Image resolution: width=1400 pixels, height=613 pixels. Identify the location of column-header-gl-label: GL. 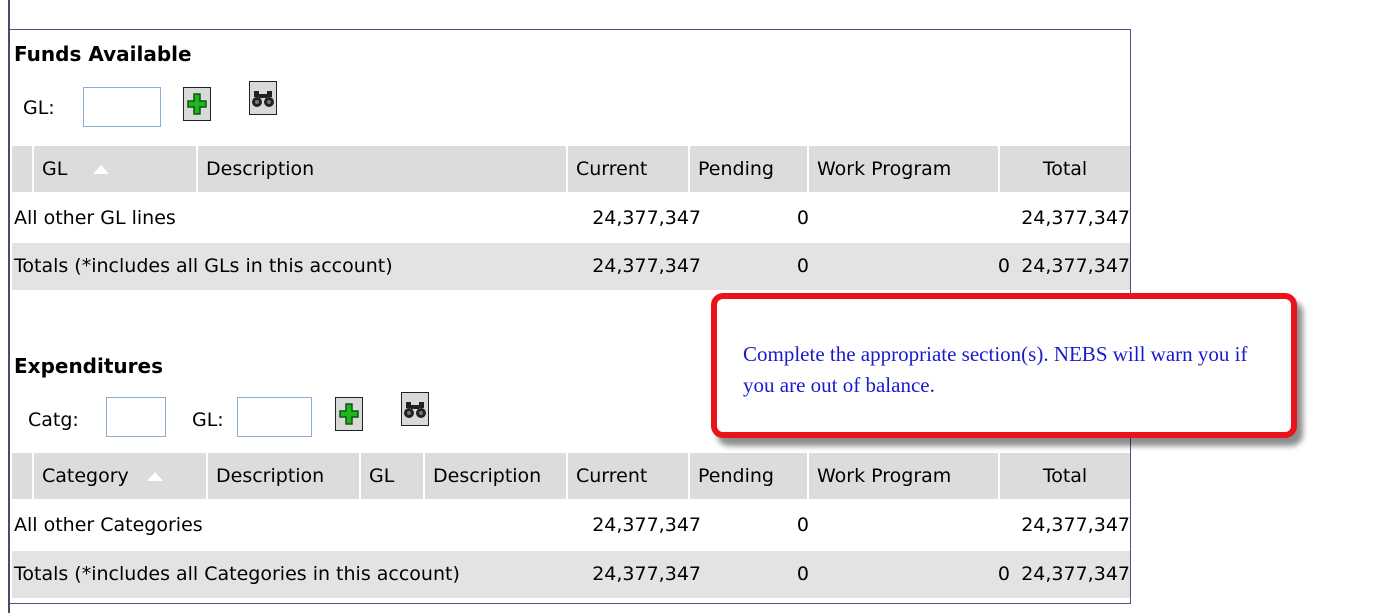
(55, 169).